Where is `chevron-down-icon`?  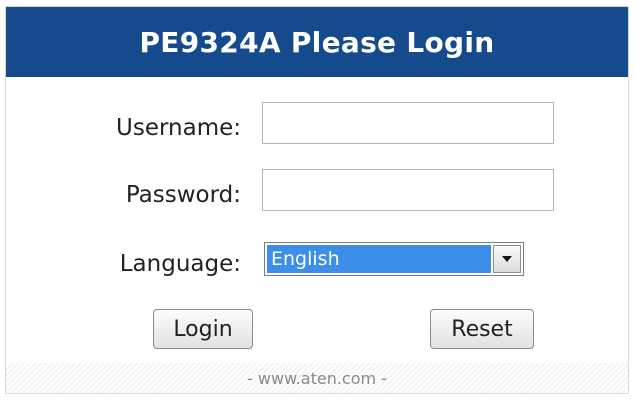 chevron-down-icon is located at coordinates (507, 259).